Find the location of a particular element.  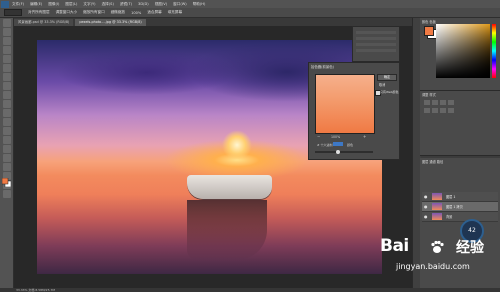

zoom-slider-thumb is located at coordinates (338, 152).